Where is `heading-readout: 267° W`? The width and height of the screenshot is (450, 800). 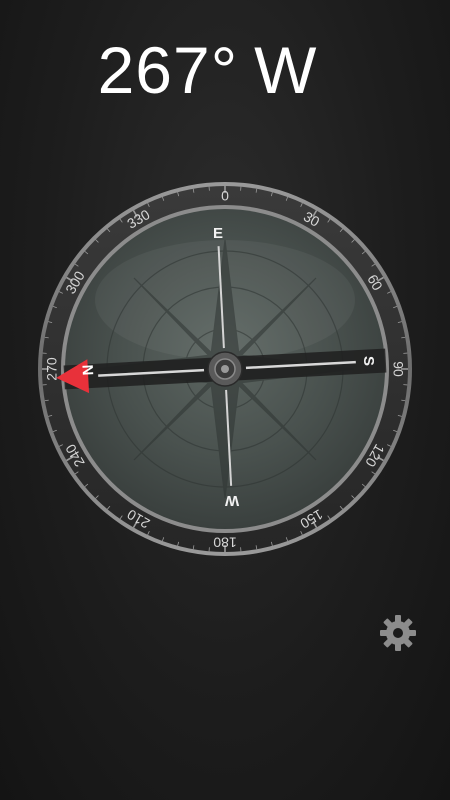
heading-readout: 267° W is located at coordinates (207, 70).